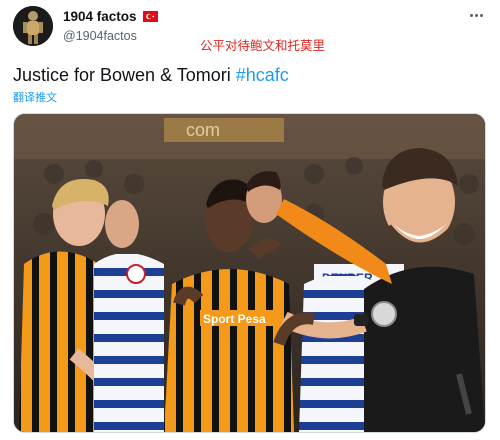 The image size is (500, 440). I want to click on account-handle: @1904factos, so click(100, 36).